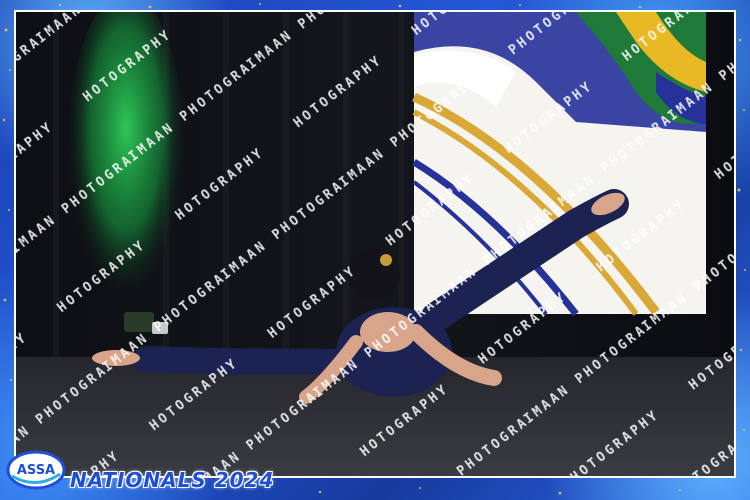 The width and height of the screenshot is (750, 500). I want to click on svg-text: ASSA, so click(36, 470).